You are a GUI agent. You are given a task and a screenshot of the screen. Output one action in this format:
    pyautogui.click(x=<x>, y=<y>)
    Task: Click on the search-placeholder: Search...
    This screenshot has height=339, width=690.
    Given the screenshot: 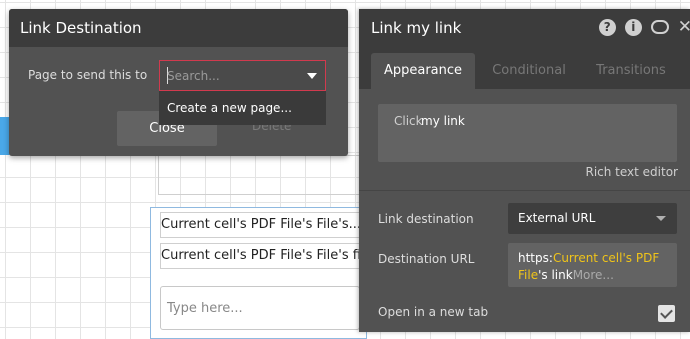 What is the action you would take?
    pyautogui.click(x=193, y=76)
    